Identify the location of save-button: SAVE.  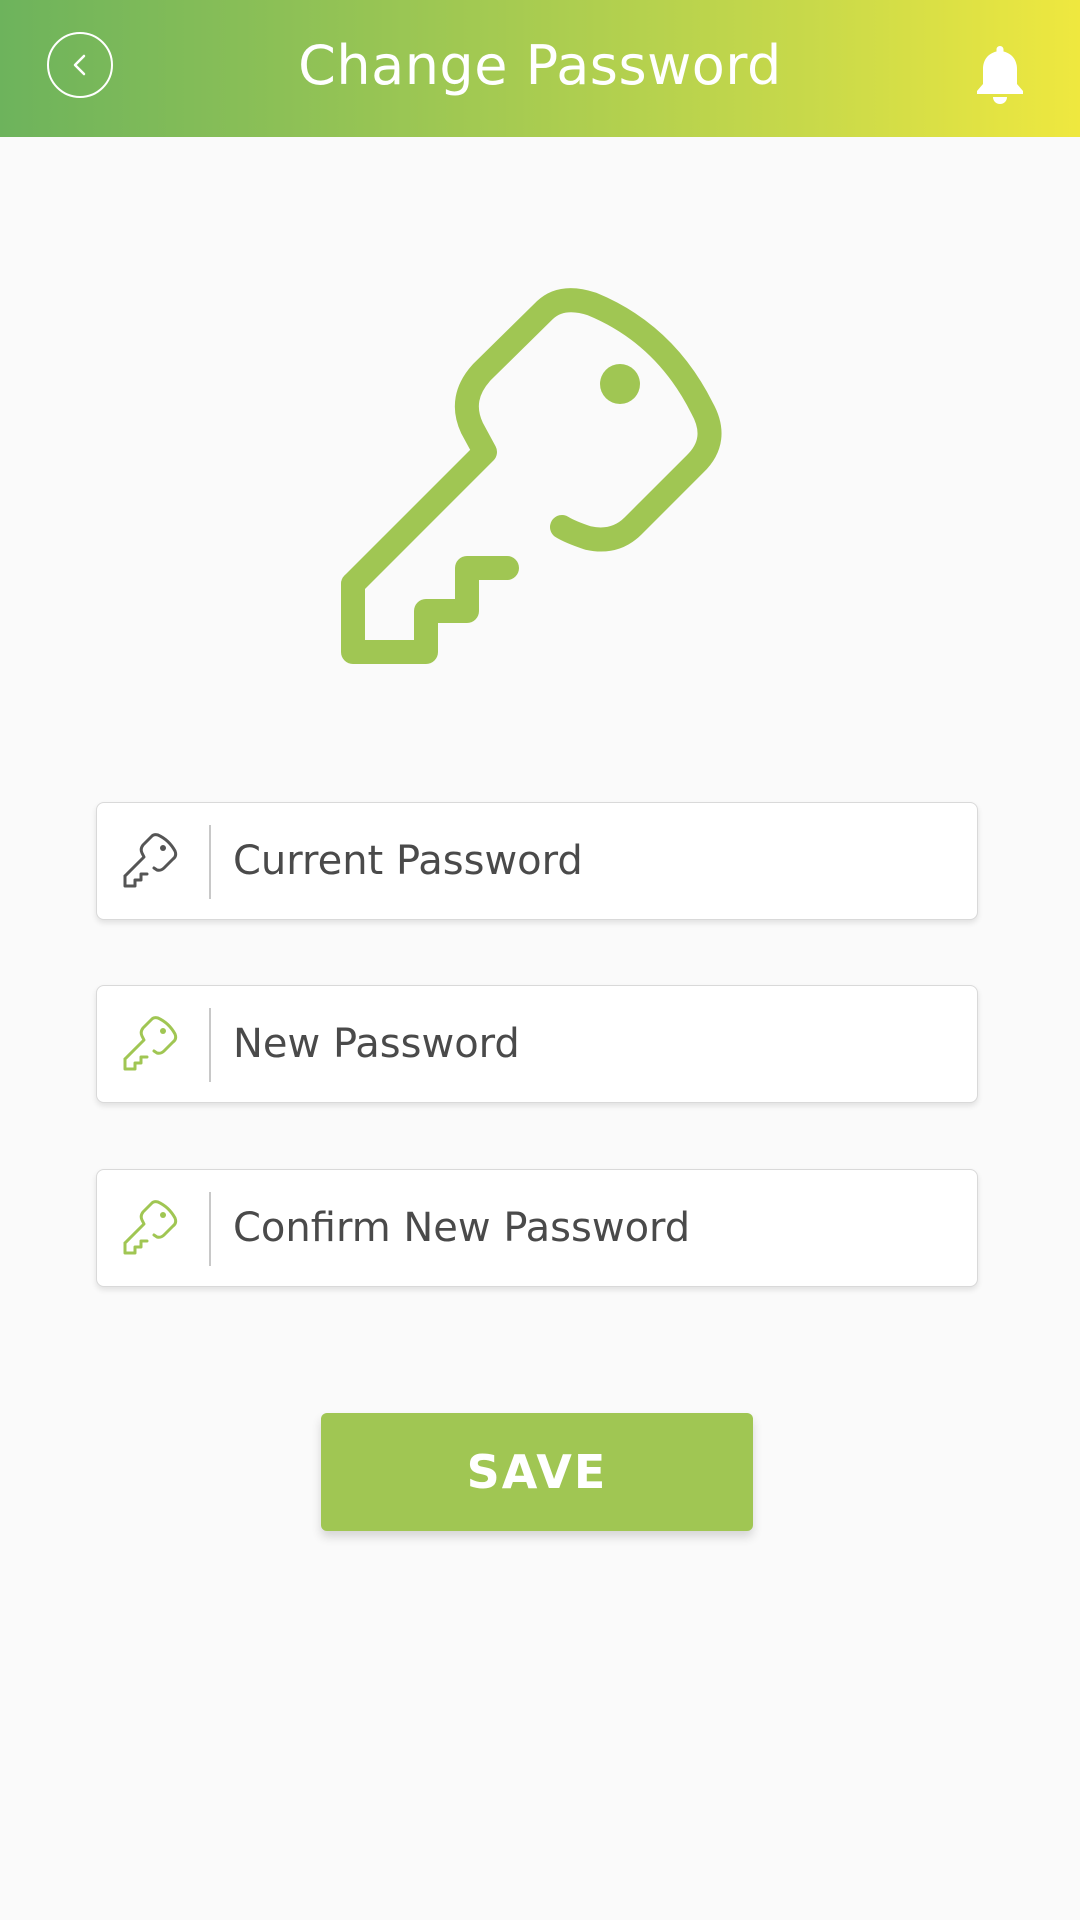
(537, 1472).